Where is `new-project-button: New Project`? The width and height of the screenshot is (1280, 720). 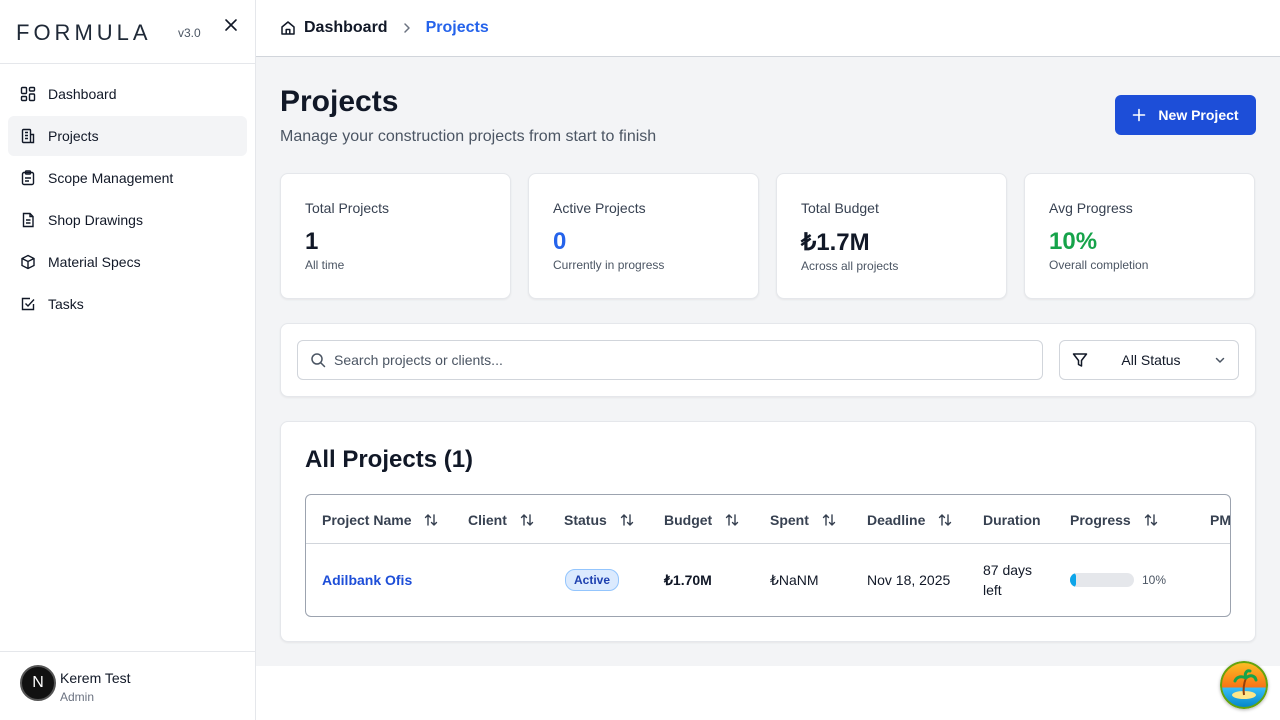
new-project-button: New Project is located at coordinates (1185, 115).